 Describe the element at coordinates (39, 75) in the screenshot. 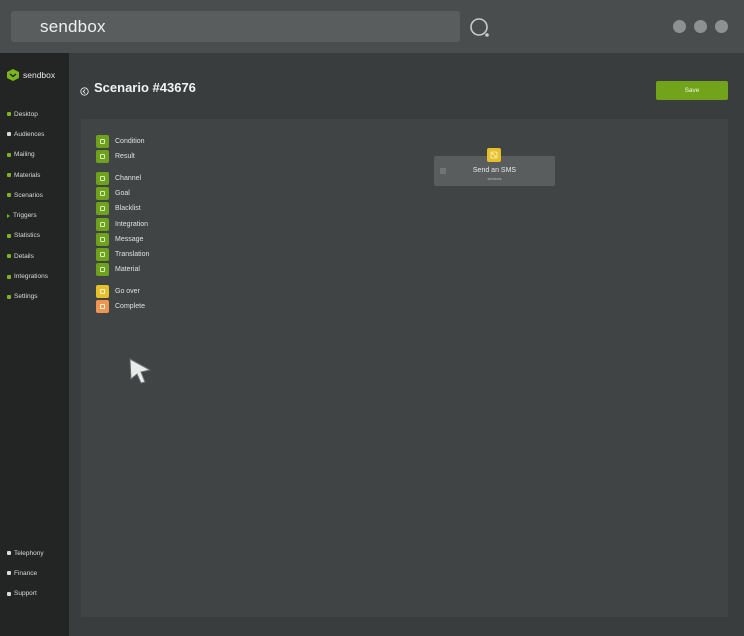

I see `logo-text: sendbox` at that location.